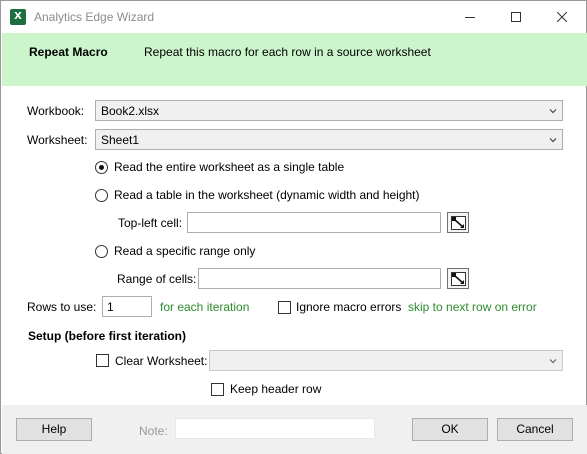 This screenshot has height=454, width=587. Describe the element at coordinates (275, 389) in the screenshot. I see `keep-header-label: Keep header row` at that location.